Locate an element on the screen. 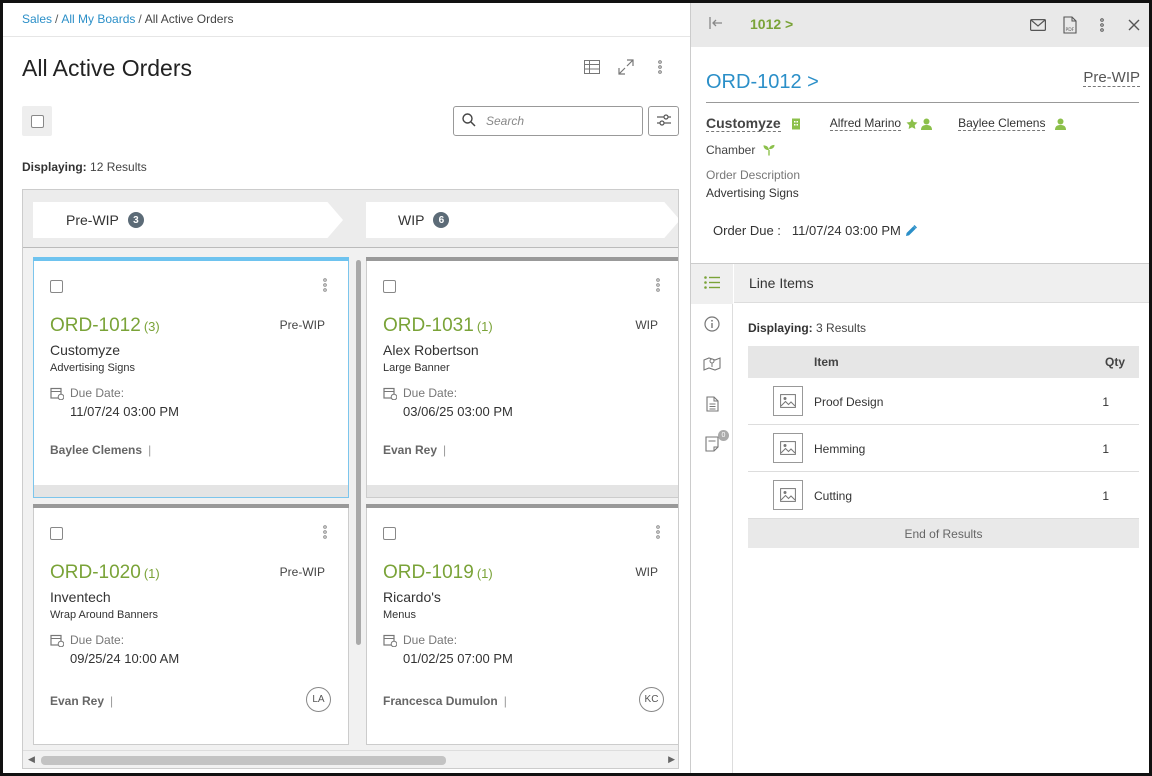 This screenshot has height=776, width=1152. salesperson-link: Alfred Marino is located at coordinates (865, 123).